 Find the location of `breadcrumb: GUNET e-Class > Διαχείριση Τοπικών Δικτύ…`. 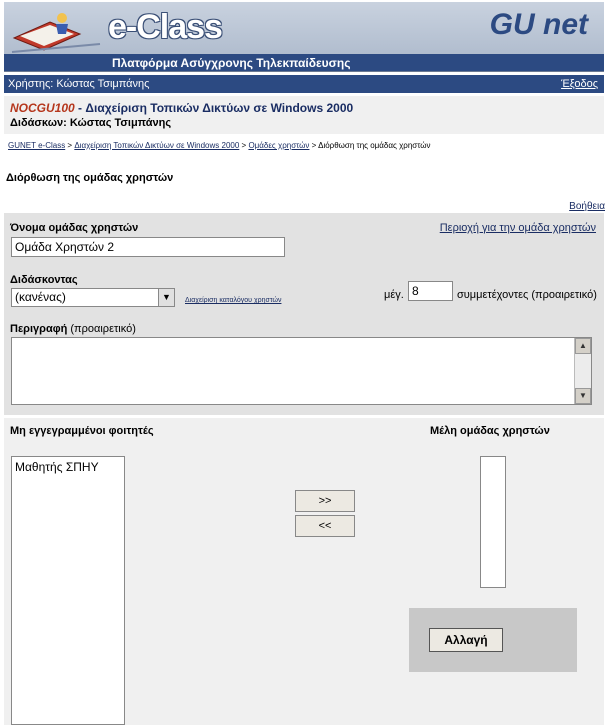

breadcrumb: GUNET e-Class > Διαχείριση Τοπικών Δικτύ… is located at coordinates (219, 145).